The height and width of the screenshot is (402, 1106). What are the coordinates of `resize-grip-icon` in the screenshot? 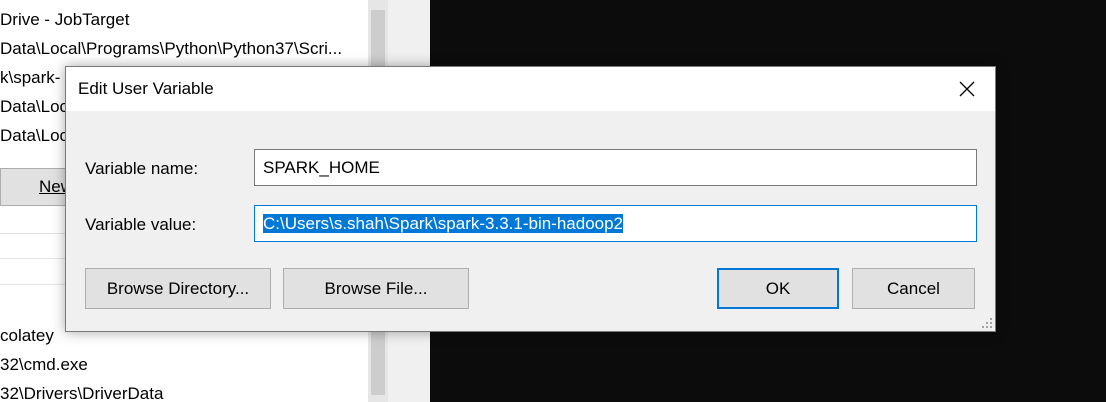 It's located at (987, 323).